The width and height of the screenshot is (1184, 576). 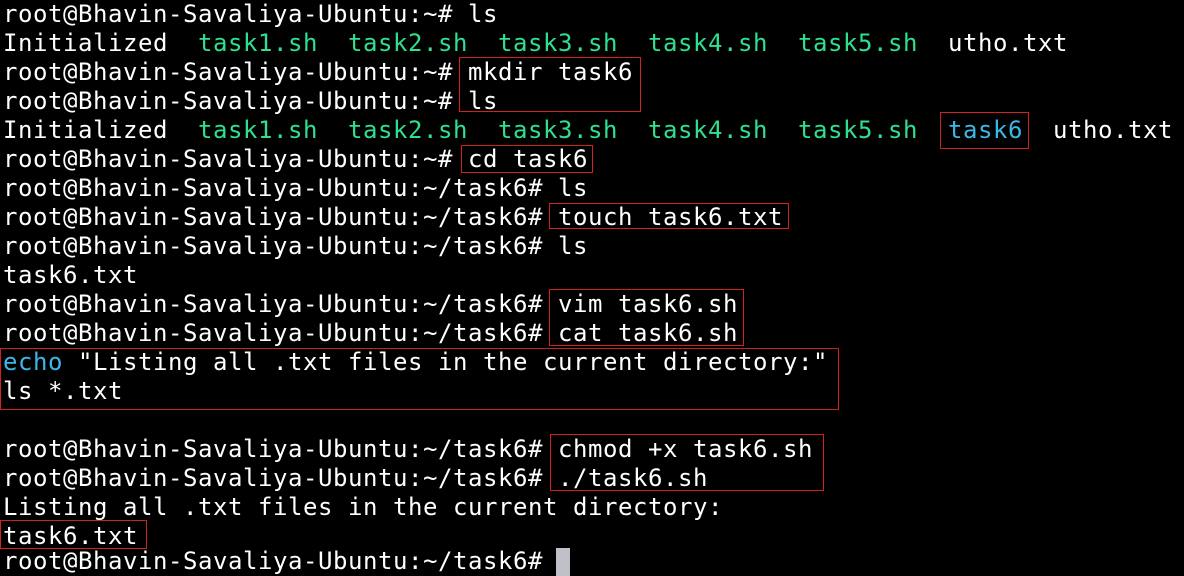 I want to click on command-text: cat task6.sh, so click(x=647, y=333).